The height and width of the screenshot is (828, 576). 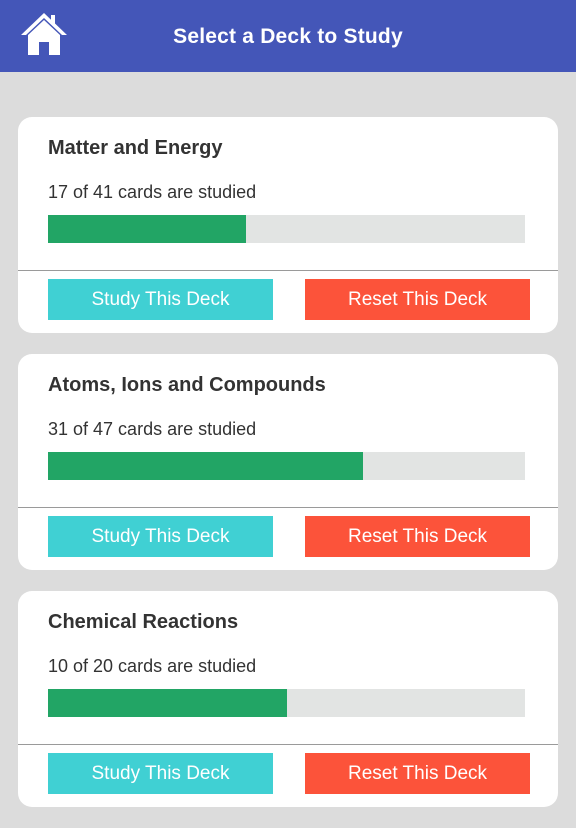 What do you see at coordinates (187, 385) in the screenshot?
I see `deck-title: Atoms, Ions and Compounds` at bounding box center [187, 385].